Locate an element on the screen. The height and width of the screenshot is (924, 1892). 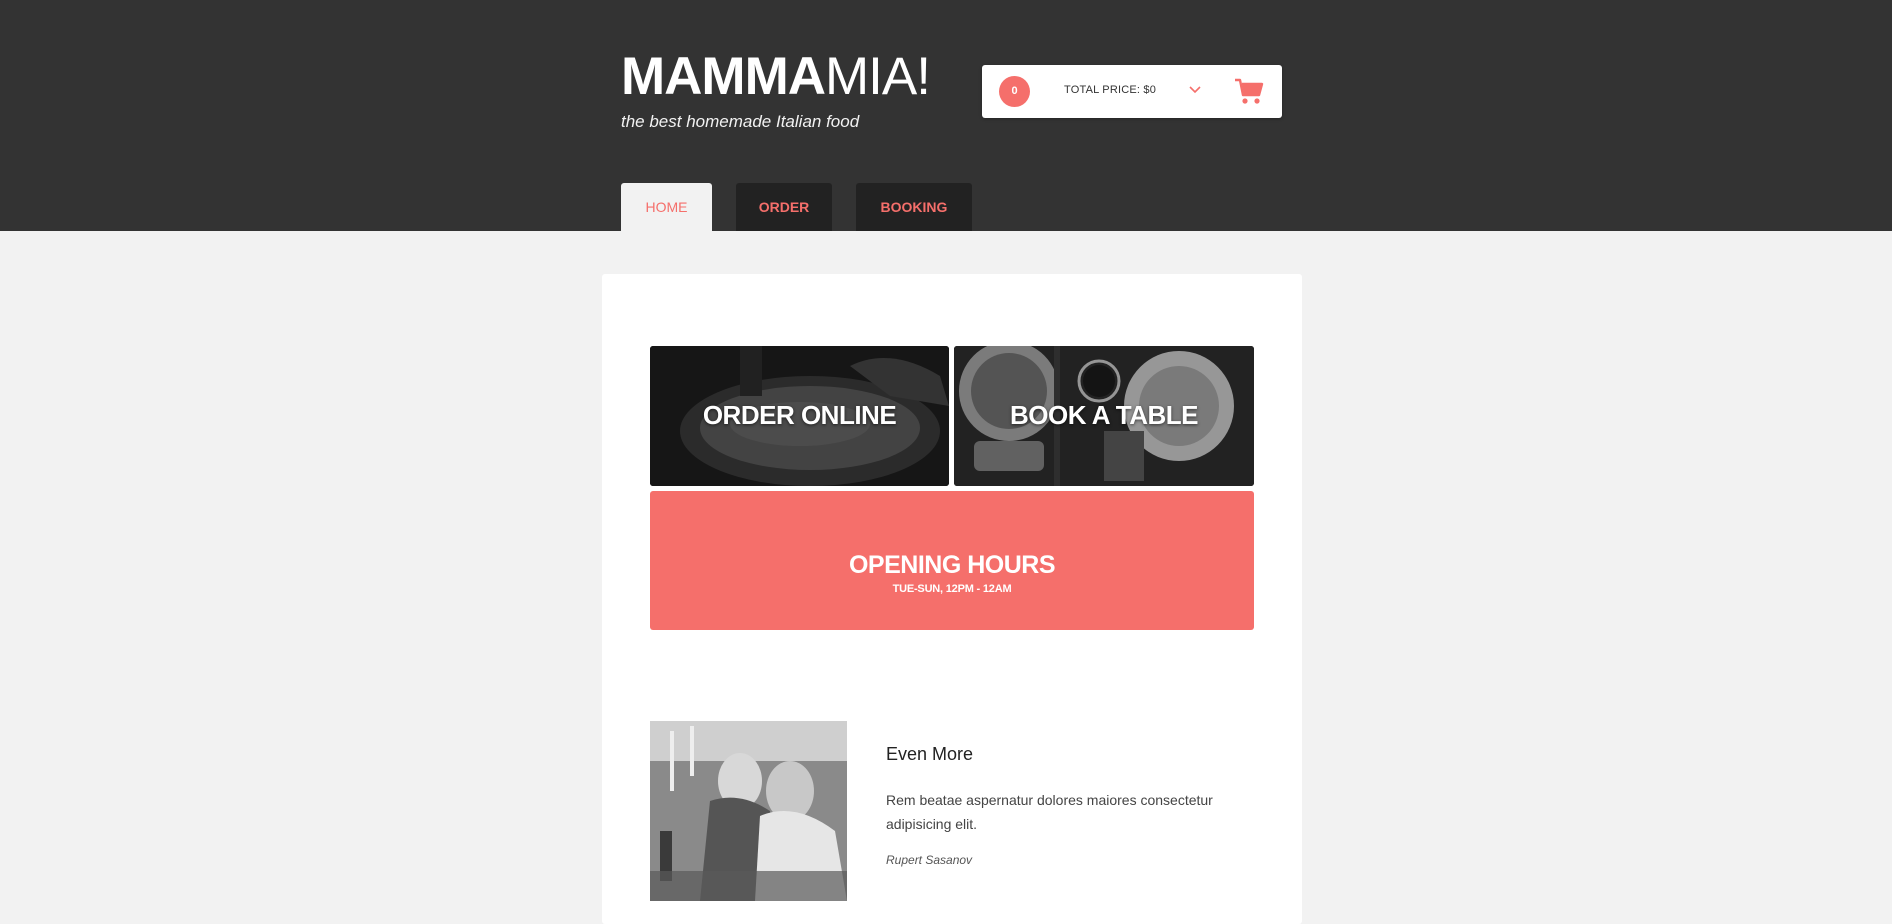
cart-total-price: TOTAL PRICE: $0 is located at coordinates (1110, 90).